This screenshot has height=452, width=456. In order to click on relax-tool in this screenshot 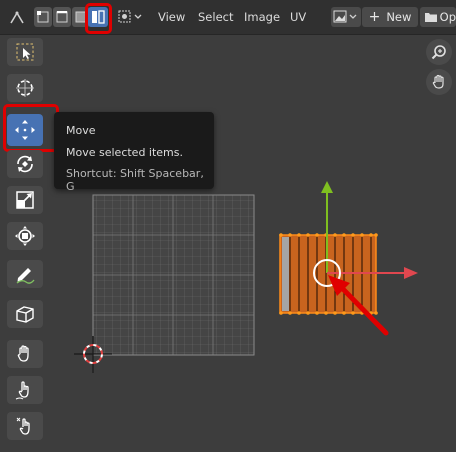, I will do `click(25, 390)`.